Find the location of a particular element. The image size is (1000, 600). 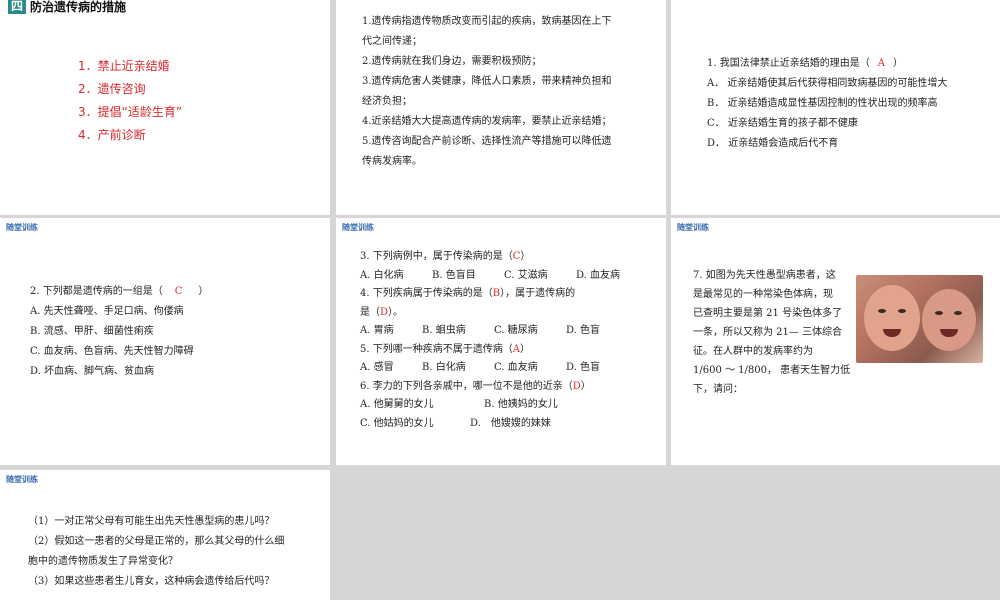

option: B. 白化病 is located at coordinates (444, 367).